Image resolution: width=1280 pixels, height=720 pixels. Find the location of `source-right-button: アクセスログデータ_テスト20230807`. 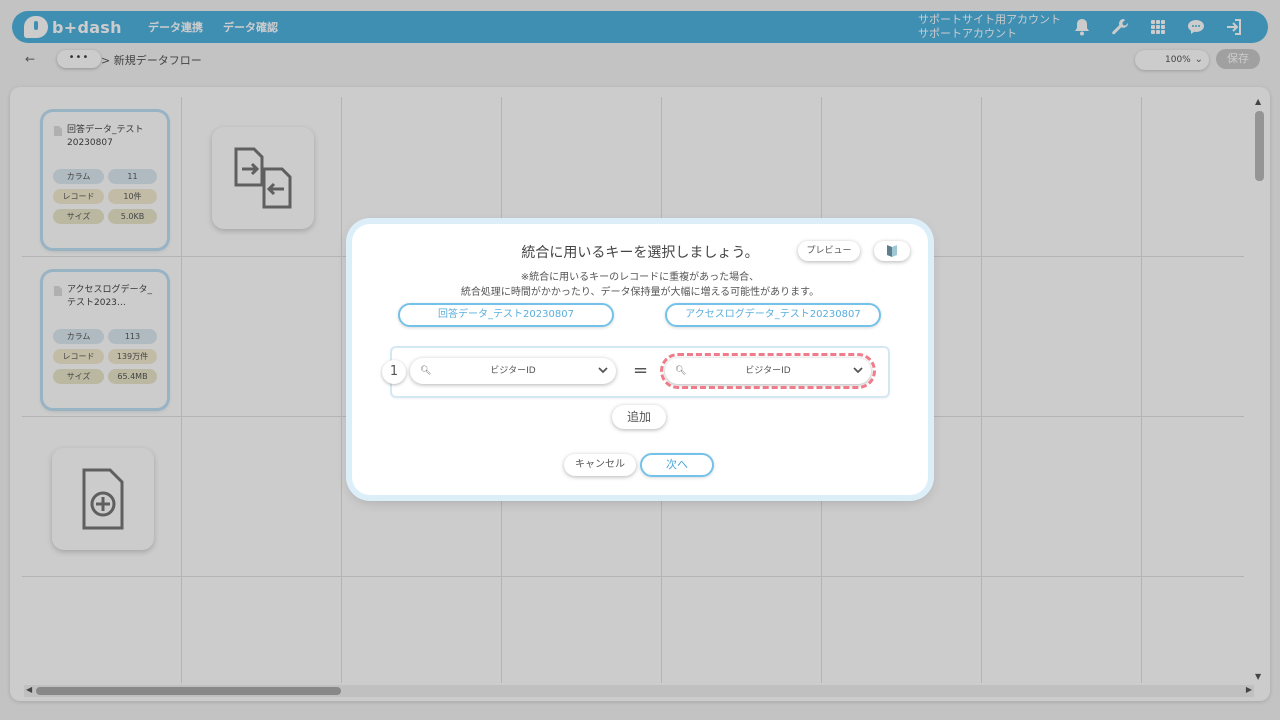

source-right-button: アクセスログデータ_テスト20230807 is located at coordinates (773, 315).